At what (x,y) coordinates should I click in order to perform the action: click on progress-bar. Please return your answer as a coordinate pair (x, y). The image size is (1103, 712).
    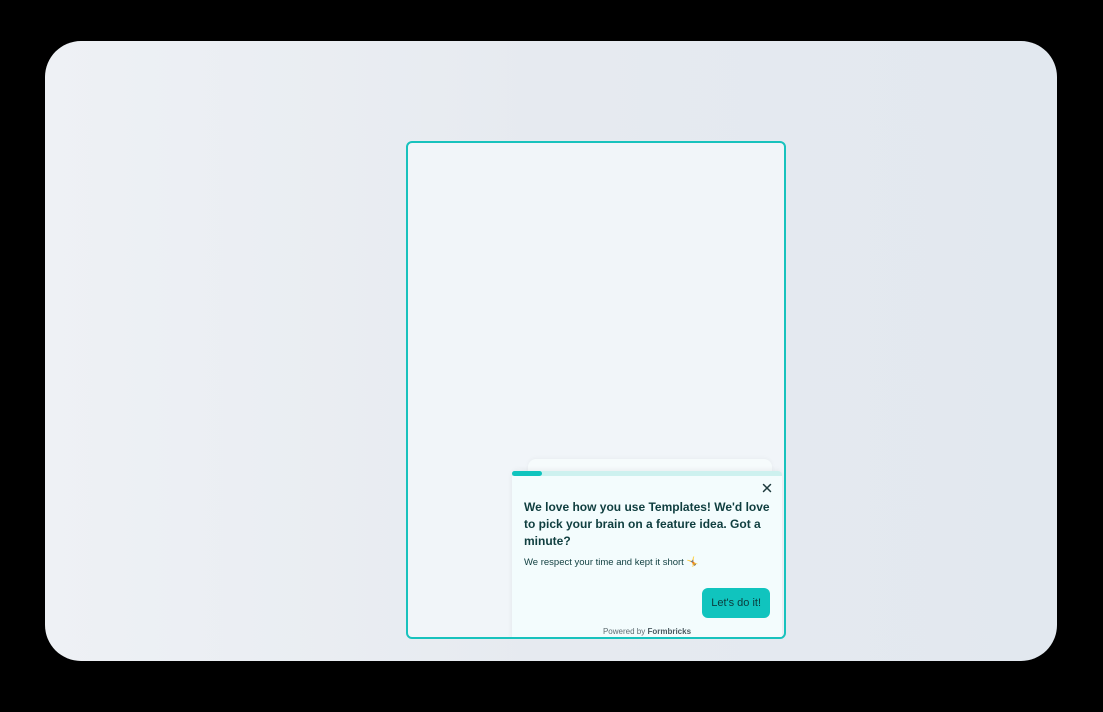
    Looking at the image, I should click on (647, 473).